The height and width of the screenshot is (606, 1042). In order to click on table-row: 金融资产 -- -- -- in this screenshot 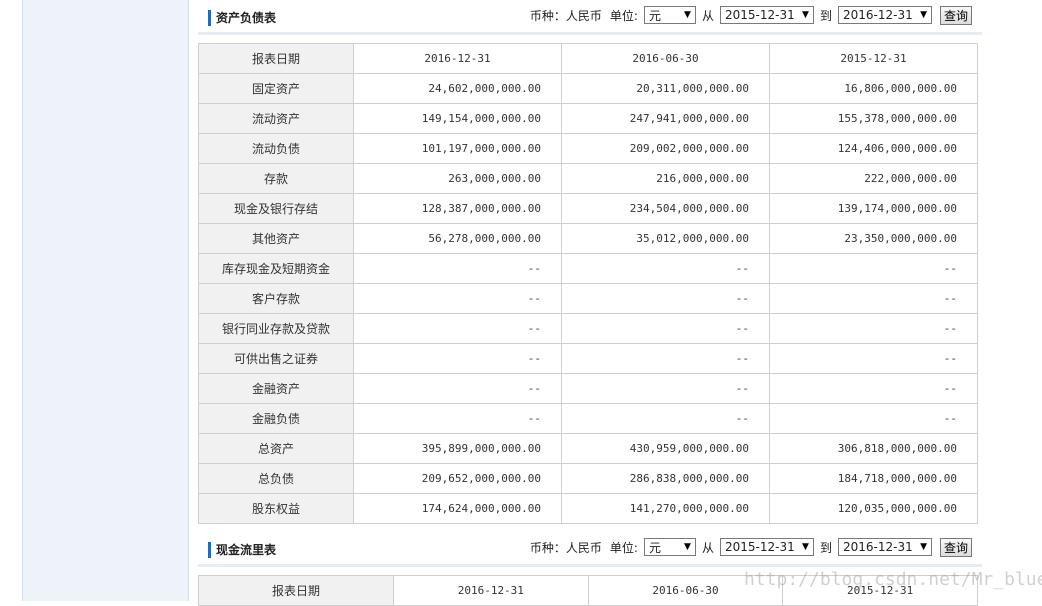, I will do `click(588, 388)`.